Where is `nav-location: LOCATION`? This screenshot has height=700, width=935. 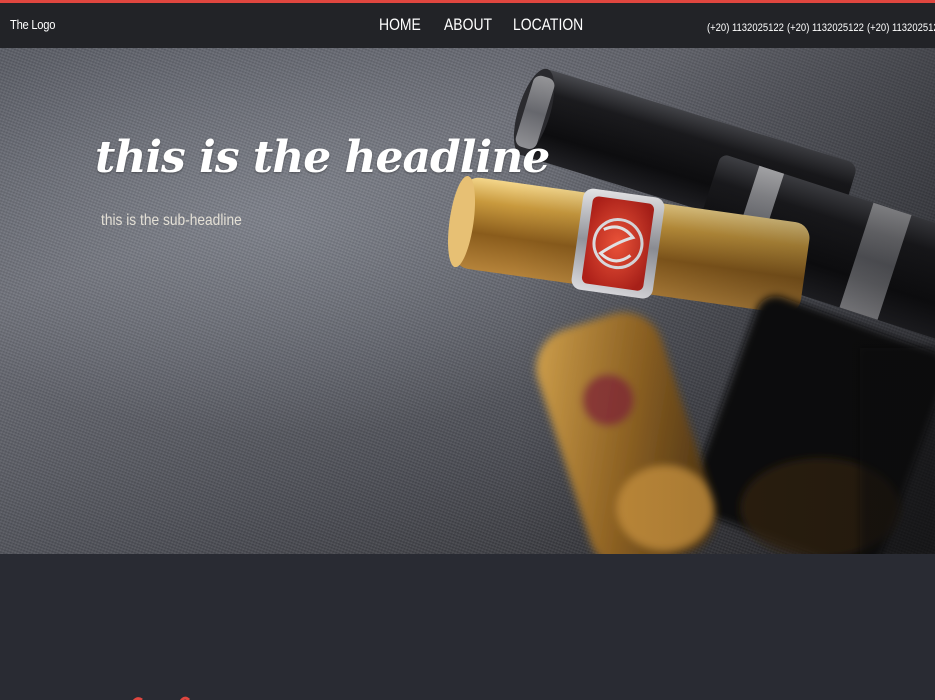 nav-location: LOCATION is located at coordinates (548, 25).